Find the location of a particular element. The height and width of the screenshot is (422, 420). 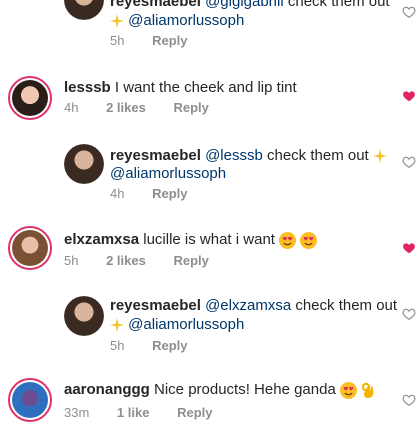

comment-text: reyesmaebel @lesssb check them out is located at coordinates (248, 155).